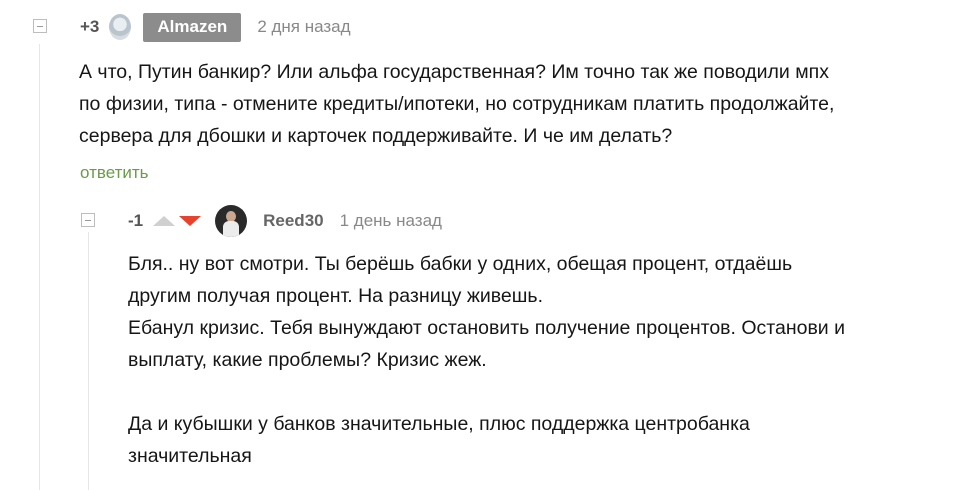 The image size is (964, 490). I want to click on timestamp: 2 дня назад, so click(303, 27).